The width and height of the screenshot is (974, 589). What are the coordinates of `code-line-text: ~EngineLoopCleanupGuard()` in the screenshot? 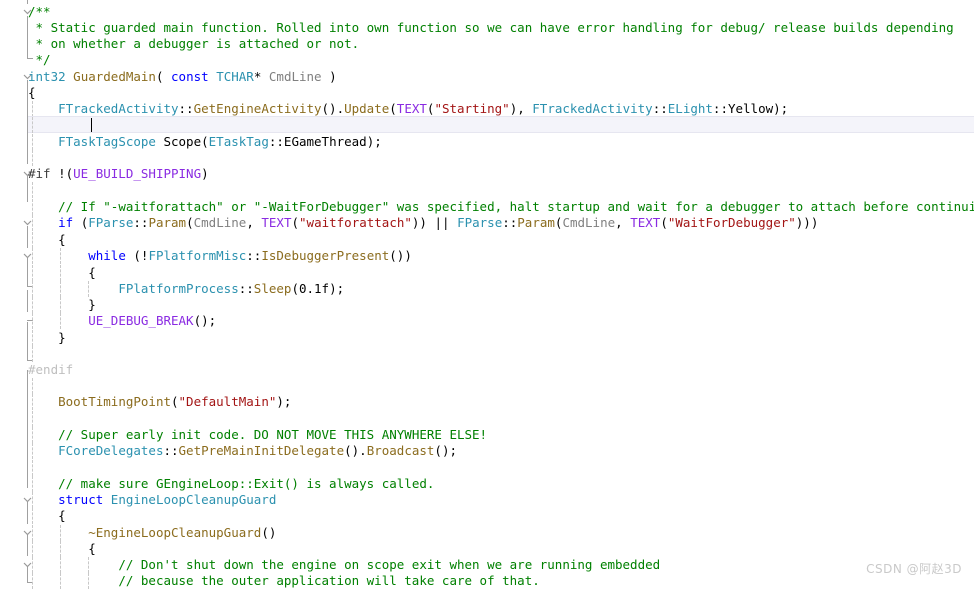 It's located at (152, 533).